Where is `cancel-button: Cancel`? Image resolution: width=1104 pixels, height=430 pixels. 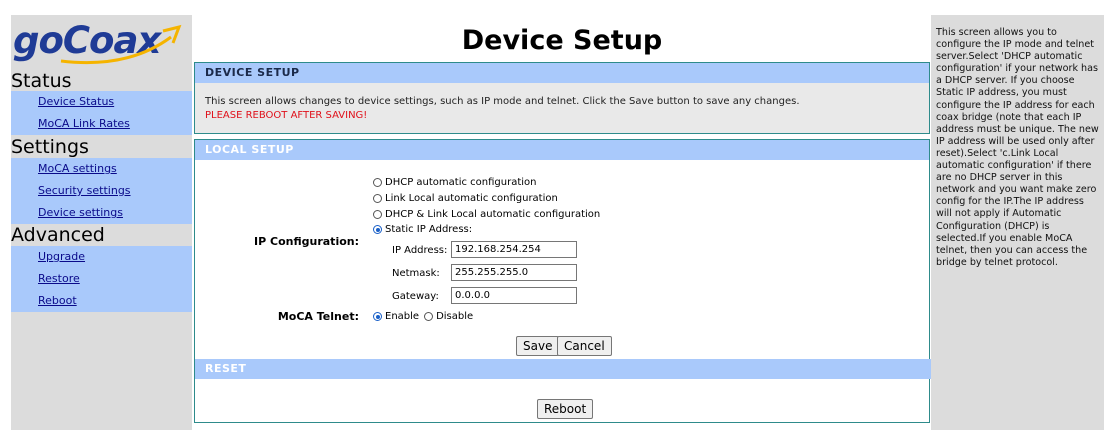 cancel-button: Cancel is located at coordinates (584, 346).